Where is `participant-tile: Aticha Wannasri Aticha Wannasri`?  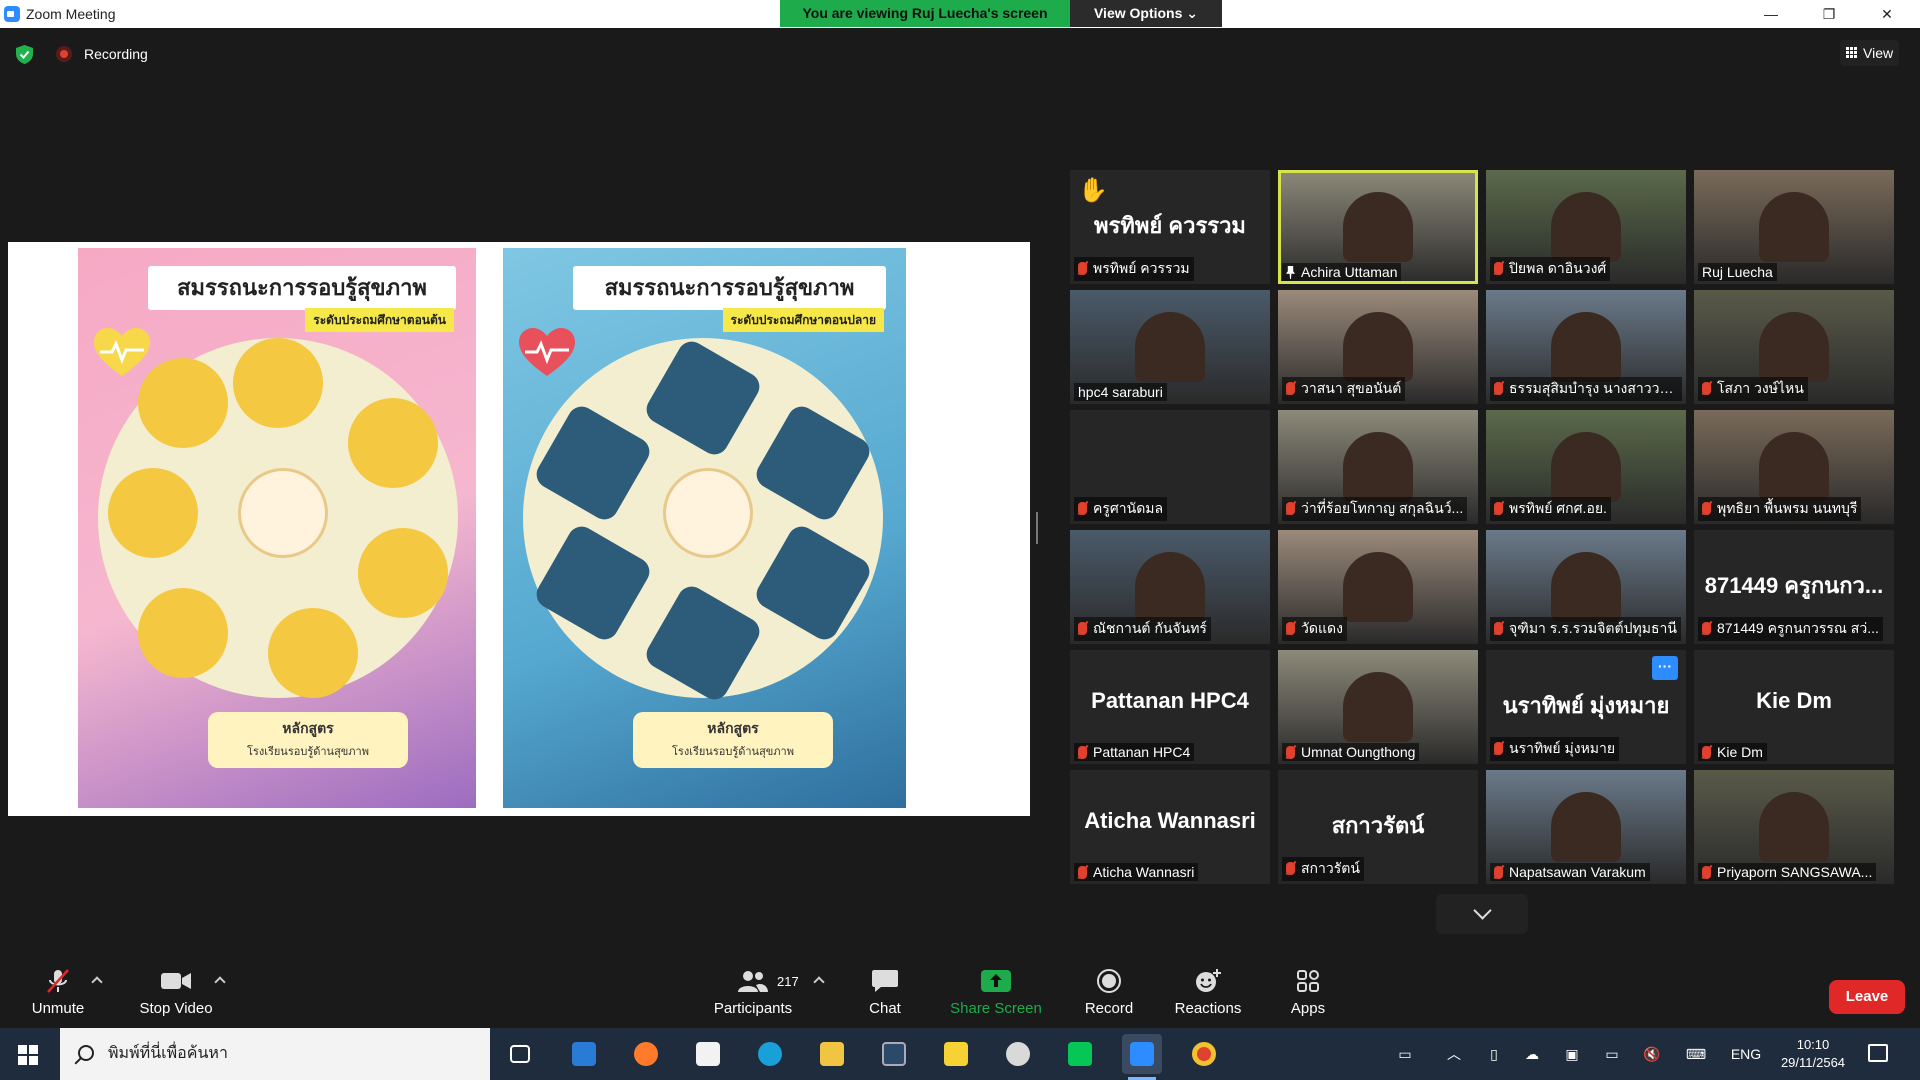
participant-tile: Aticha Wannasri Aticha Wannasri is located at coordinates (1170, 827).